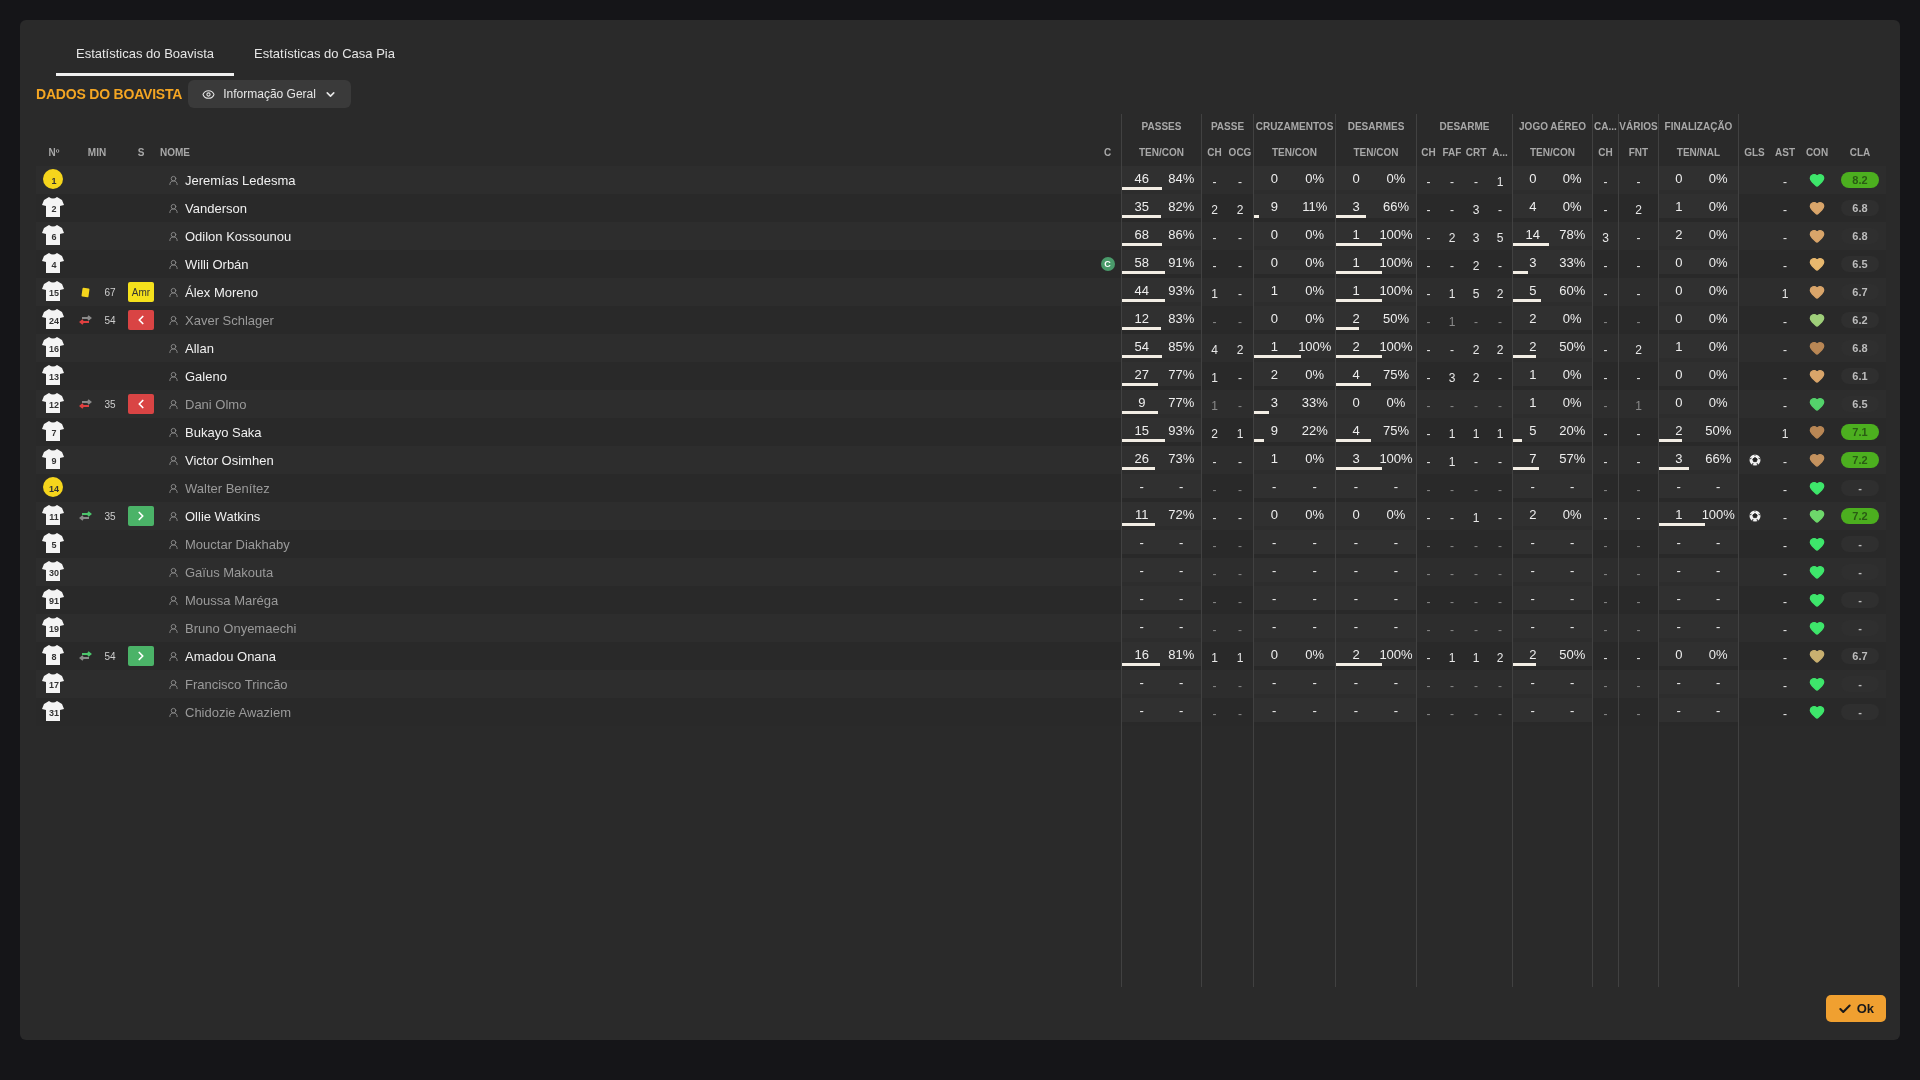 This screenshot has height=1080, width=1920. Describe the element at coordinates (1698, 152) in the screenshot. I see `column-header: TEN/NAL` at that location.